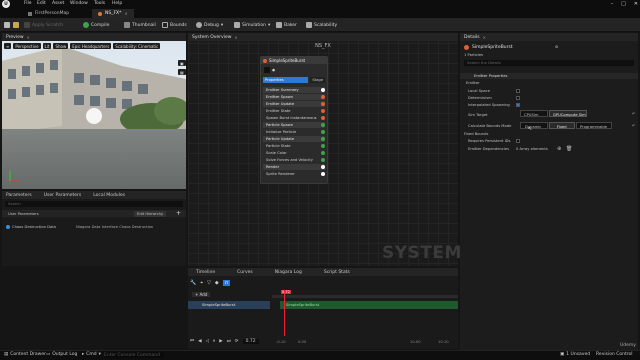 Image resolution: width=640 pixels, height=360 pixels. Describe the element at coordinates (137, 46) in the screenshot. I see `scalability-dropdown: Scalability: Cinematic` at that location.